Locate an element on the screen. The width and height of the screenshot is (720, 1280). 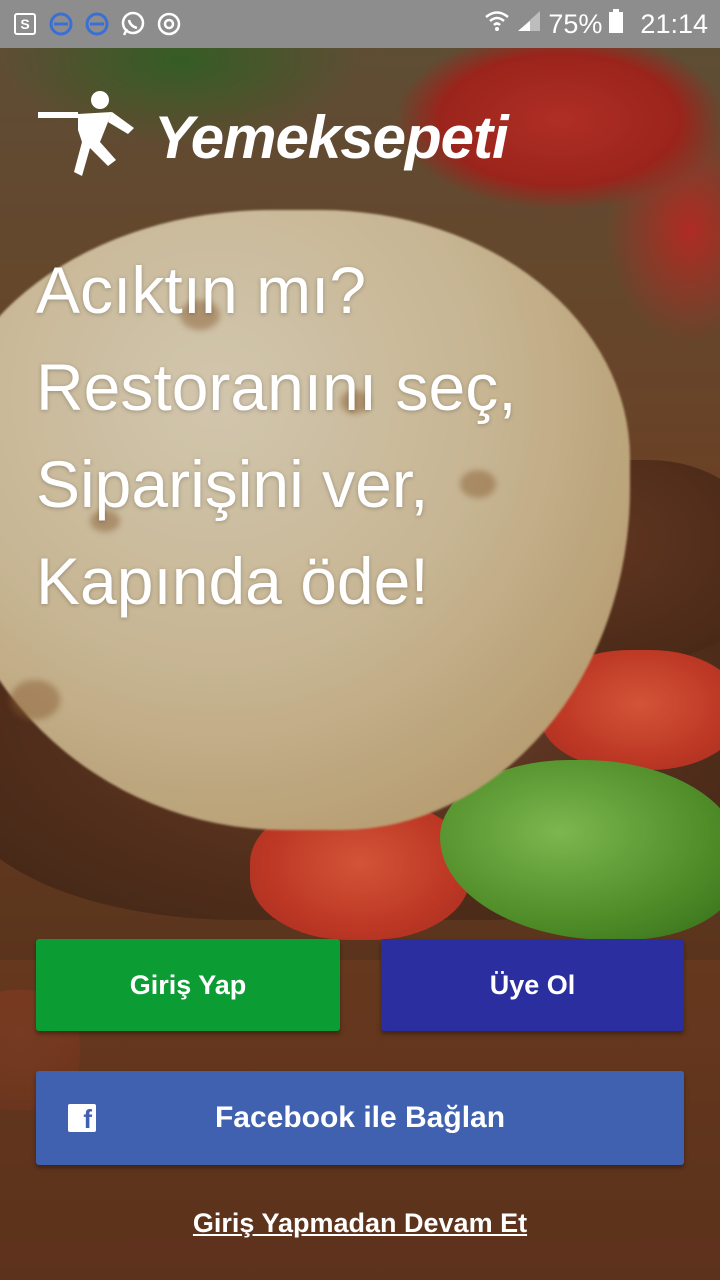
facebook-connect-button: f Facebook ile Bağlan is located at coordinates (360, 1118).